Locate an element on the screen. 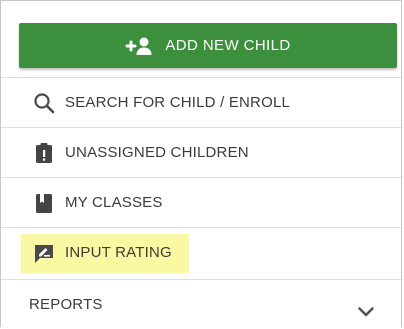 This screenshot has width=404, height=329. menu-item-label: INPUT RATING is located at coordinates (118, 252).